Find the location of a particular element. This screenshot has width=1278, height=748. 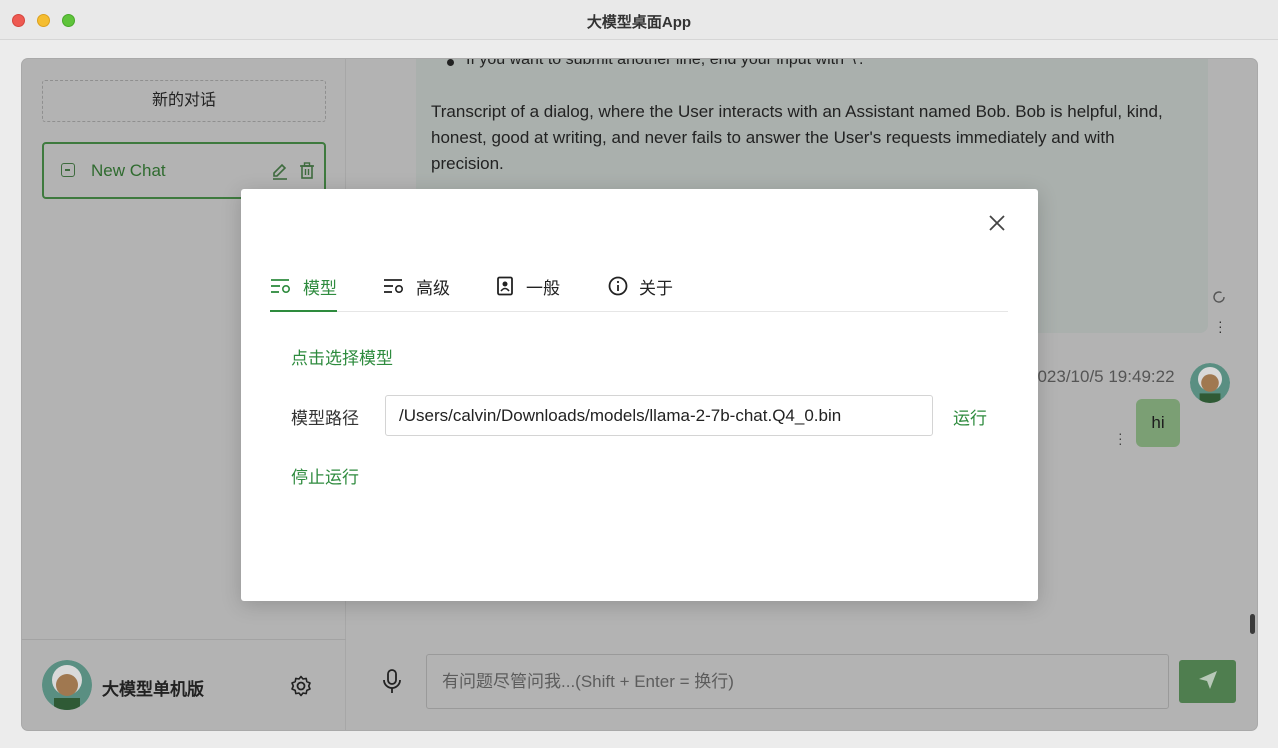

window-titlebar: 大模型桌面App is located at coordinates (639, 20).